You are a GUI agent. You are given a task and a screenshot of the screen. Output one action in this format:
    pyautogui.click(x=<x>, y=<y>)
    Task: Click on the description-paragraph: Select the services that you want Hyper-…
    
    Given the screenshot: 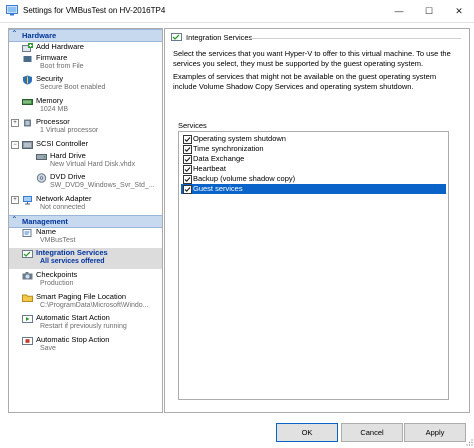 What is the action you would take?
    pyautogui.click(x=312, y=58)
    